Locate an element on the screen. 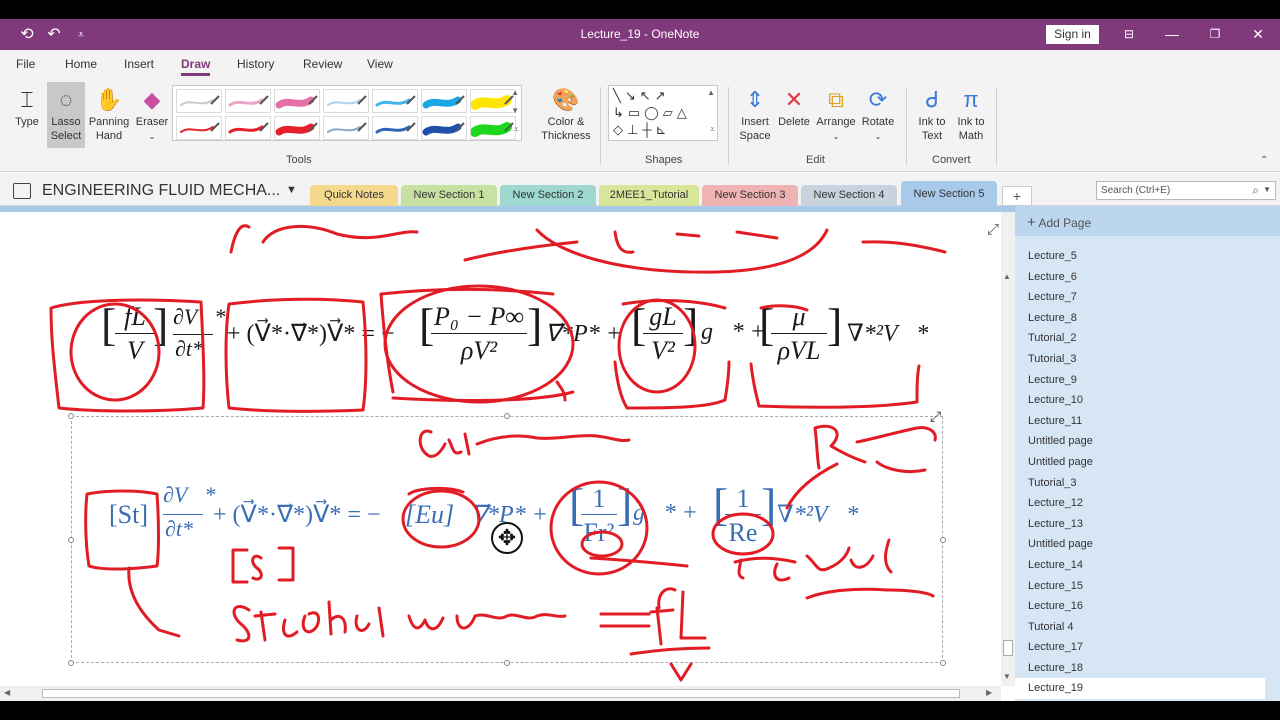 The width and height of the screenshot is (1280, 720). tab-draw: Draw is located at coordinates (196, 66).